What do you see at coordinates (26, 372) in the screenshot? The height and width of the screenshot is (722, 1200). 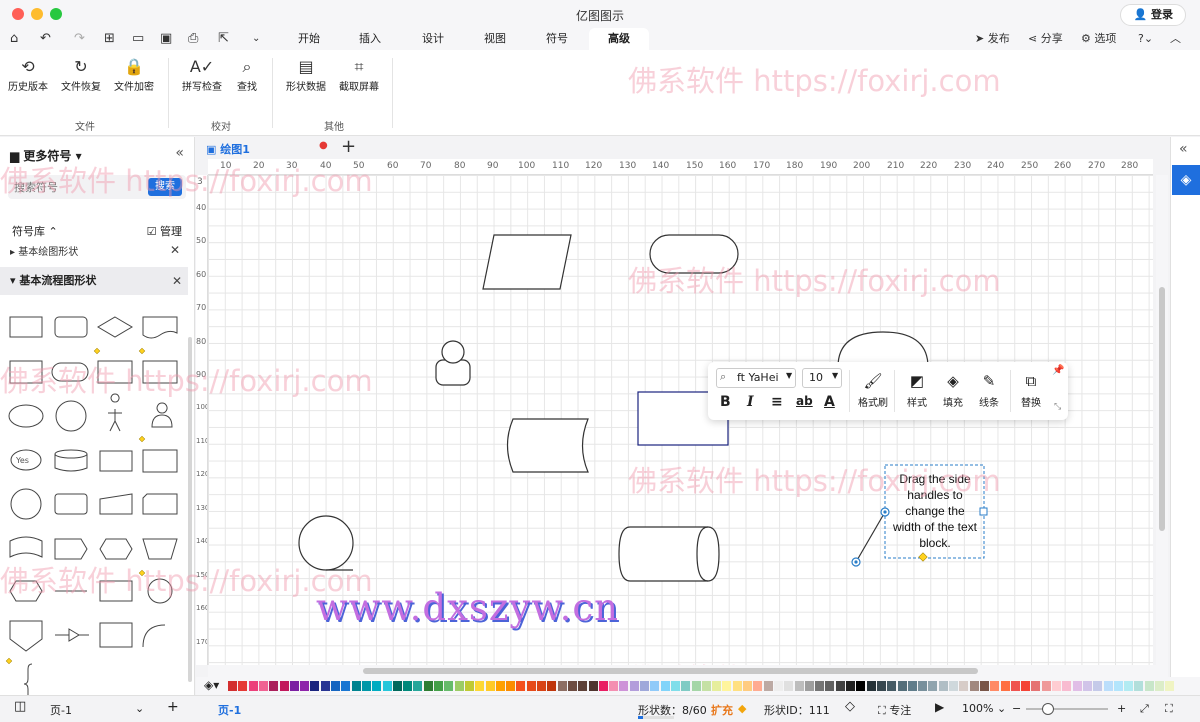 I see `predefined-process-shape` at bounding box center [26, 372].